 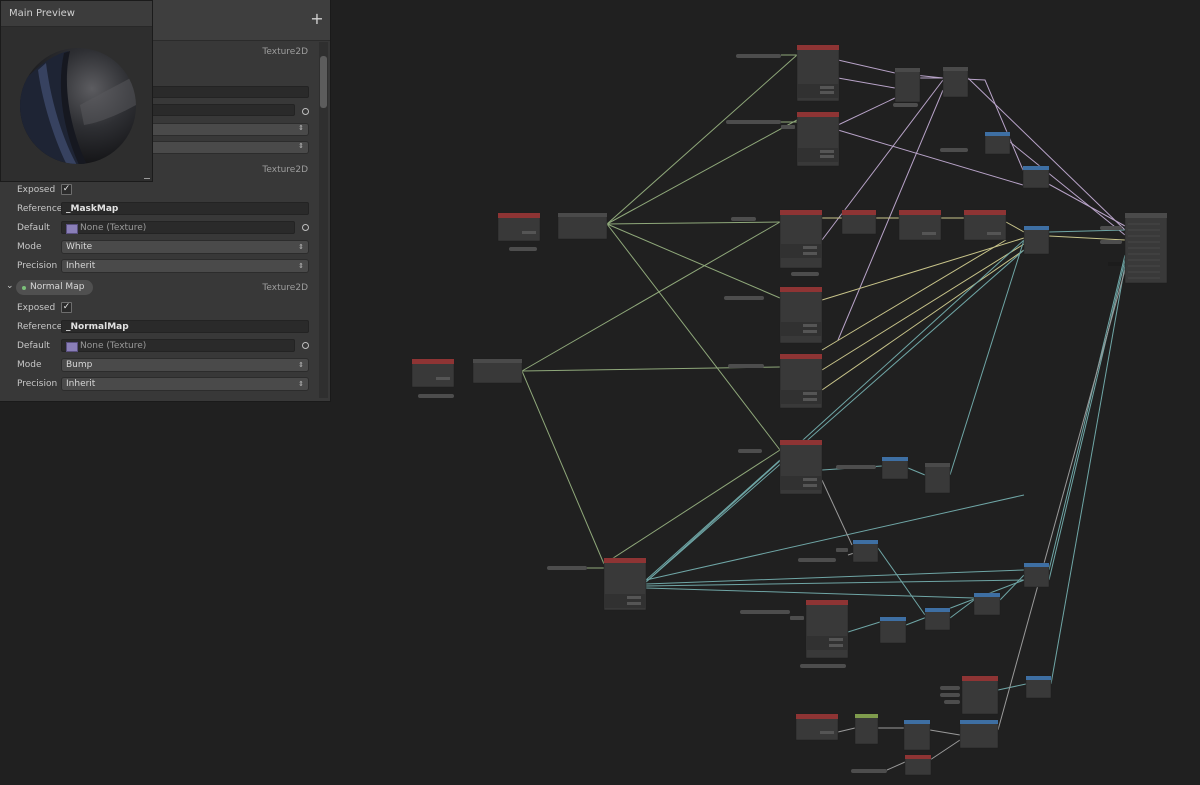 What do you see at coordinates (185, 365) in the screenshot?
I see `mode-dropdown: Bump ⇕` at bounding box center [185, 365].